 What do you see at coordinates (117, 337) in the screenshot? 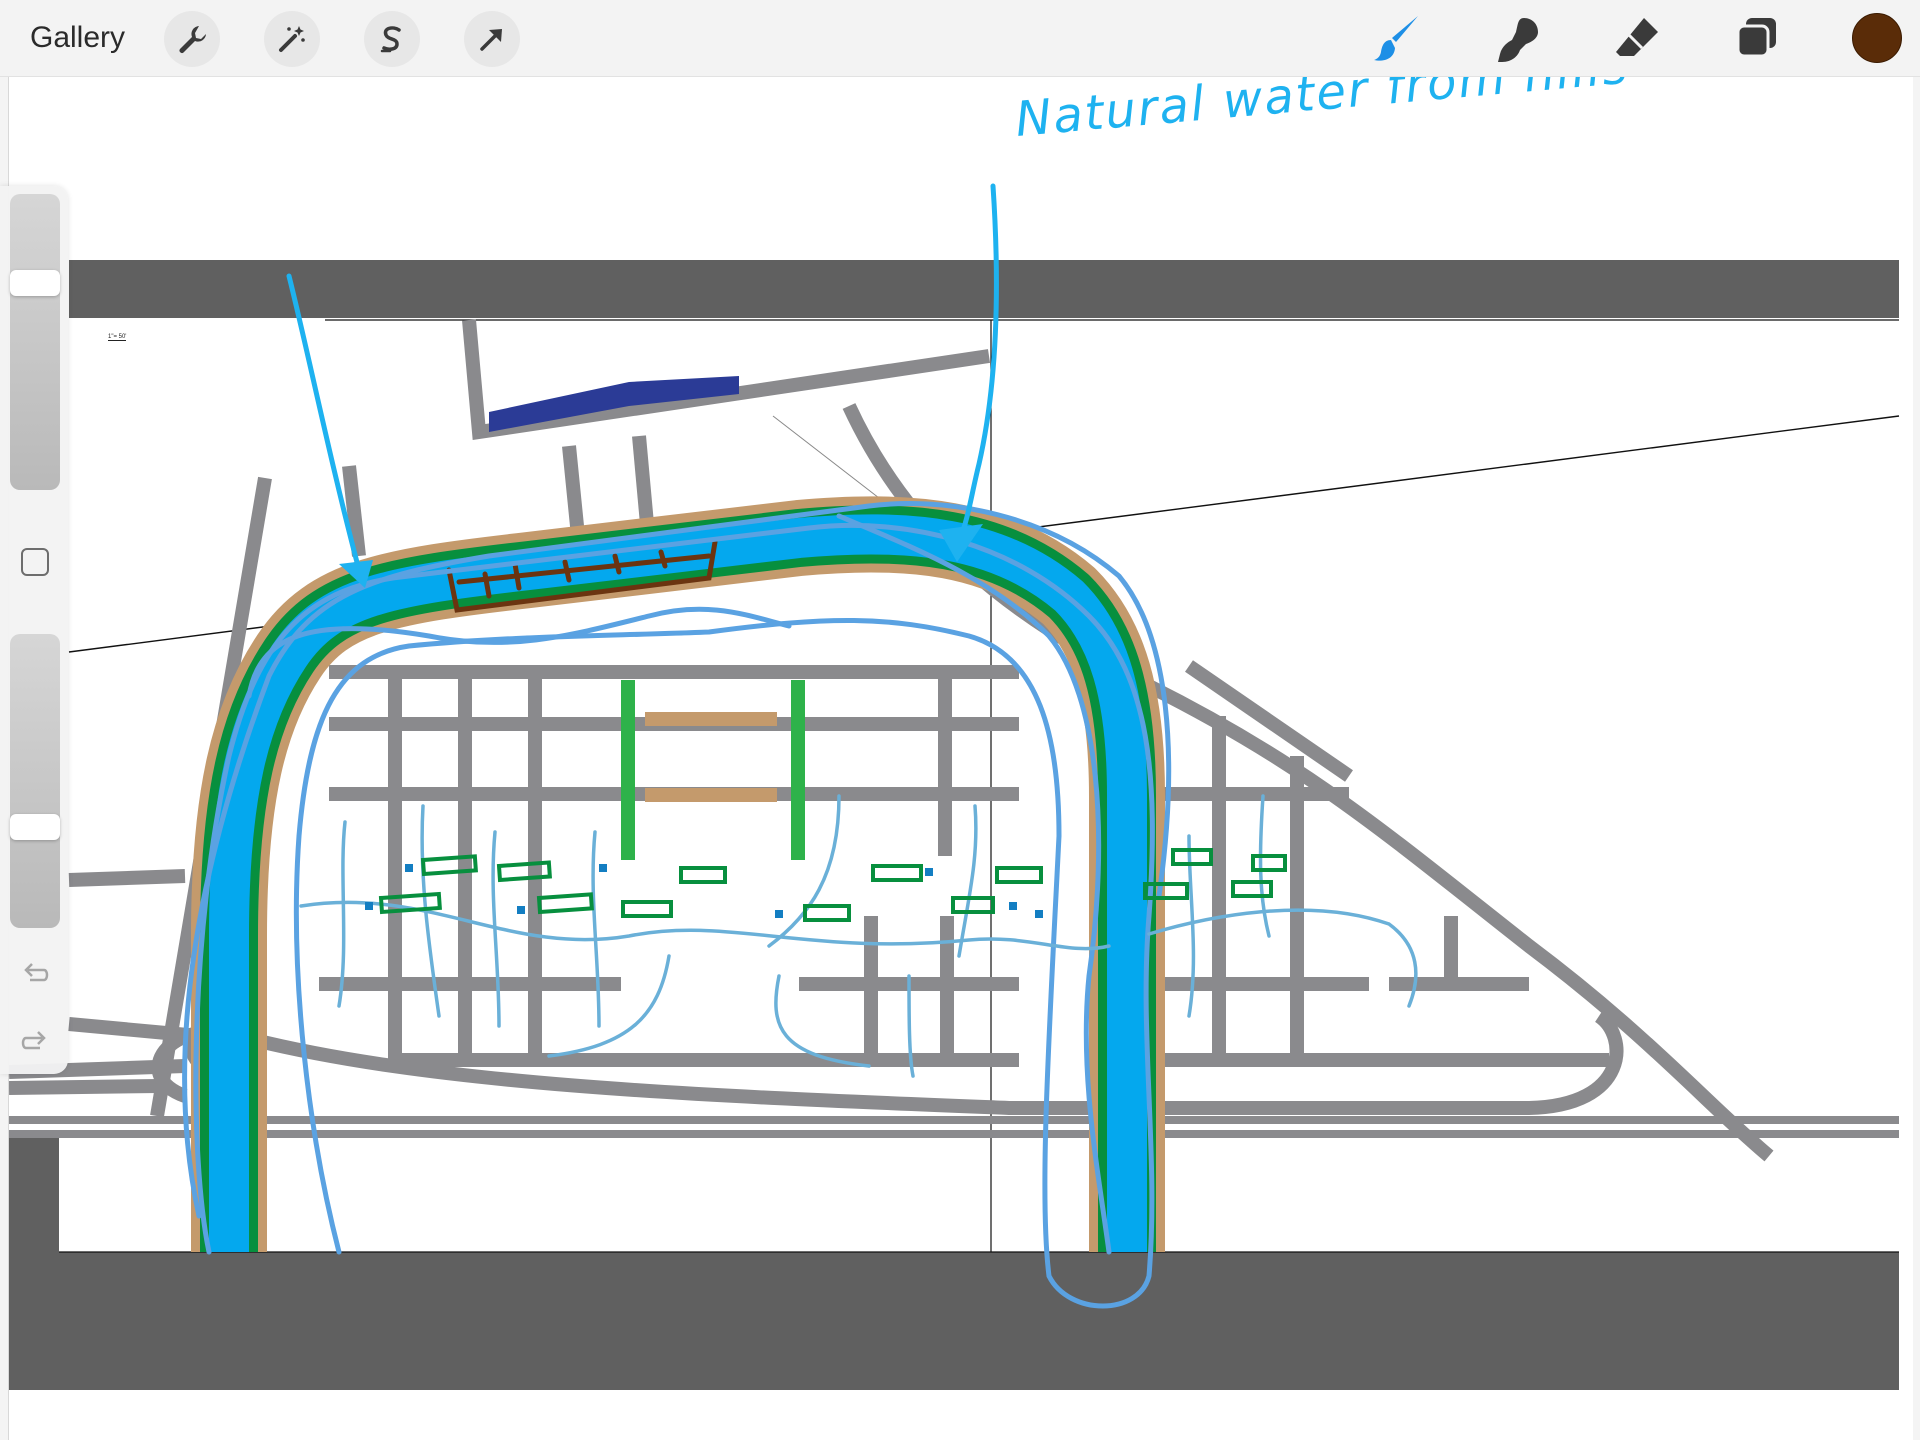
I see `scale-label: 1"= 50'` at bounding box center [117, 337].